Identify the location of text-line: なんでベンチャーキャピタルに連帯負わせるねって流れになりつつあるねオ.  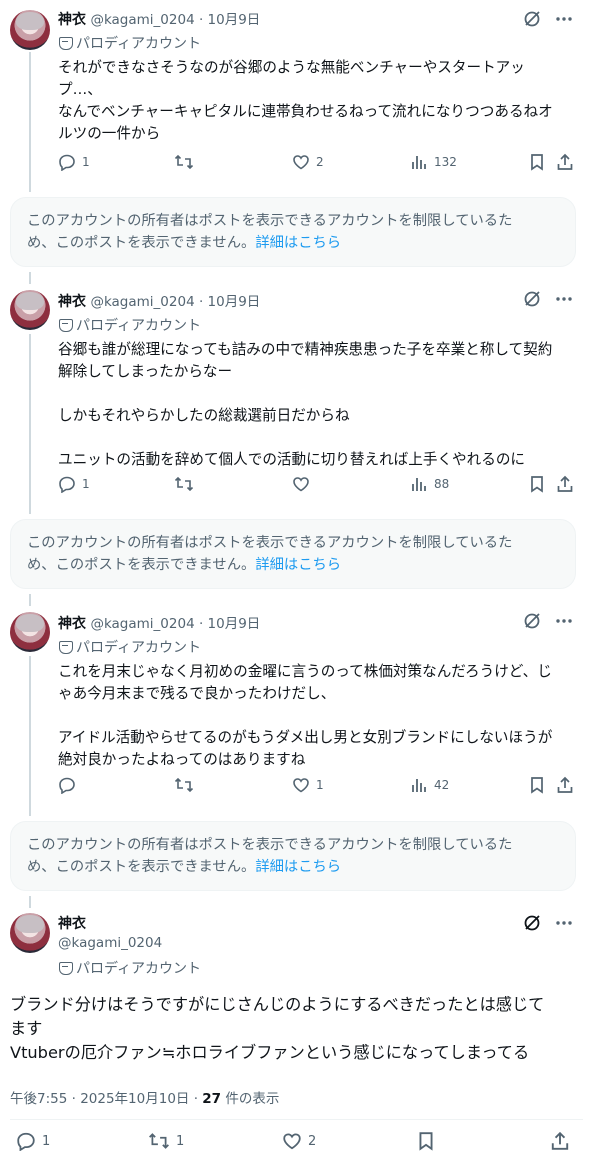
(305, 111).